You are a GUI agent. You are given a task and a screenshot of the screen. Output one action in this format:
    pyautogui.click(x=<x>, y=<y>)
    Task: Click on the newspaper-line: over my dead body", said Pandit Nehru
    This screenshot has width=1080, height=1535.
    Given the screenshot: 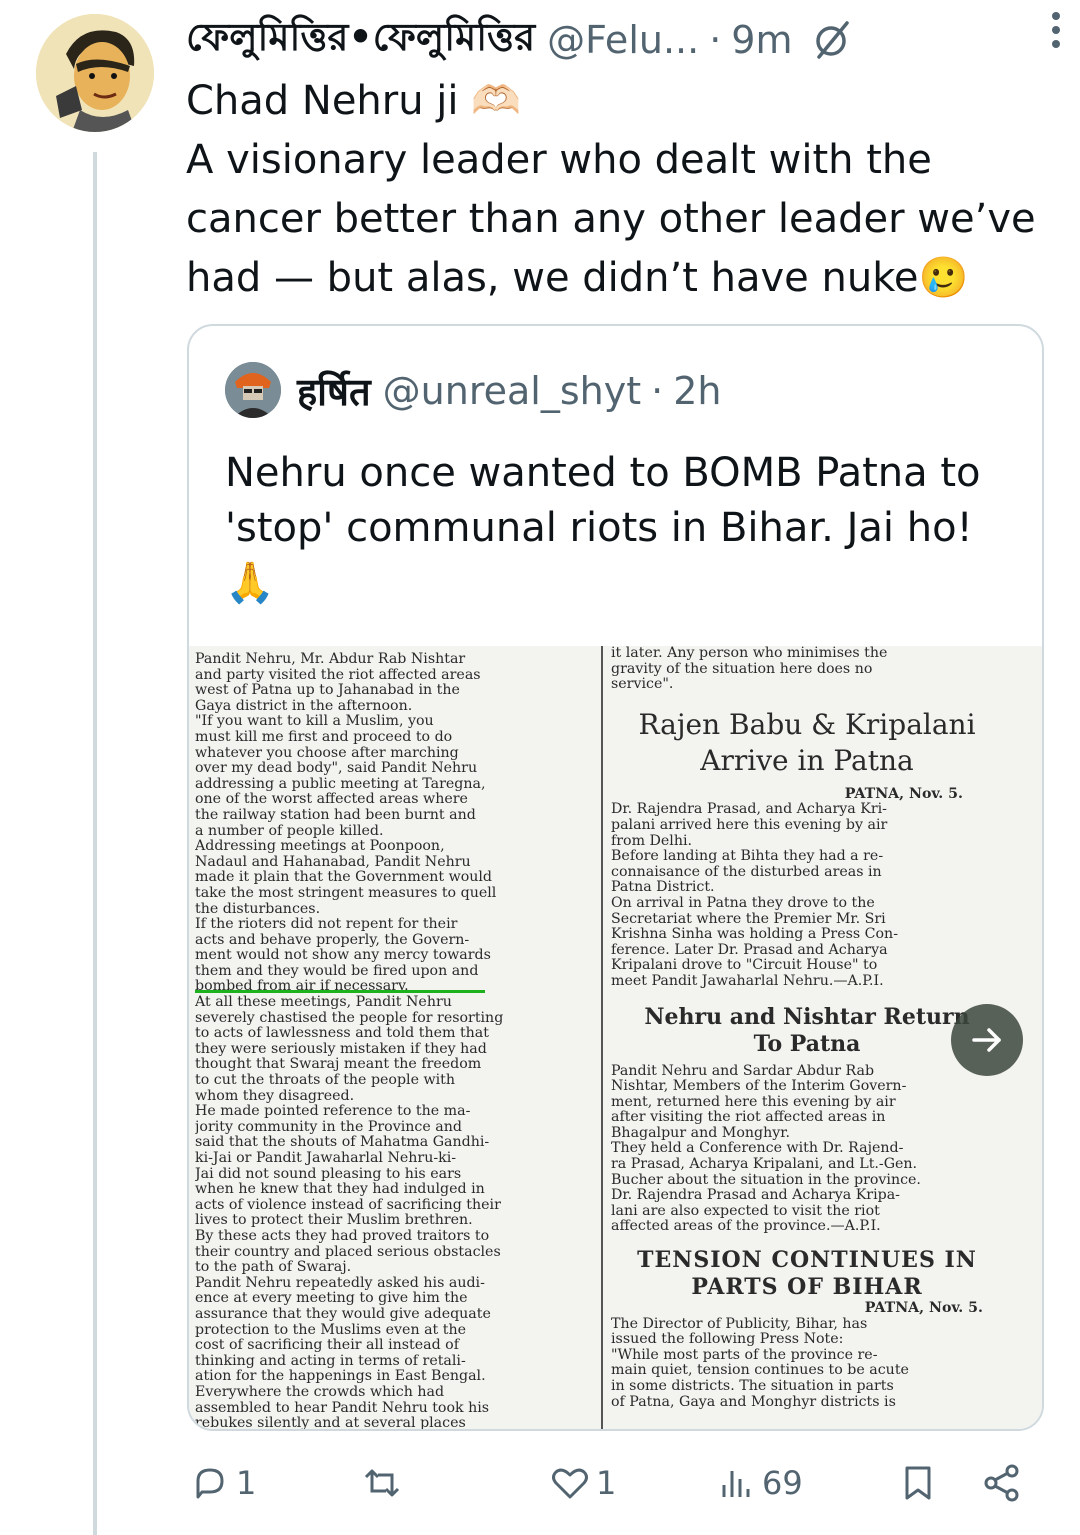 What is the action you would take?
    pyautogui.click(x=336, y=769)
    